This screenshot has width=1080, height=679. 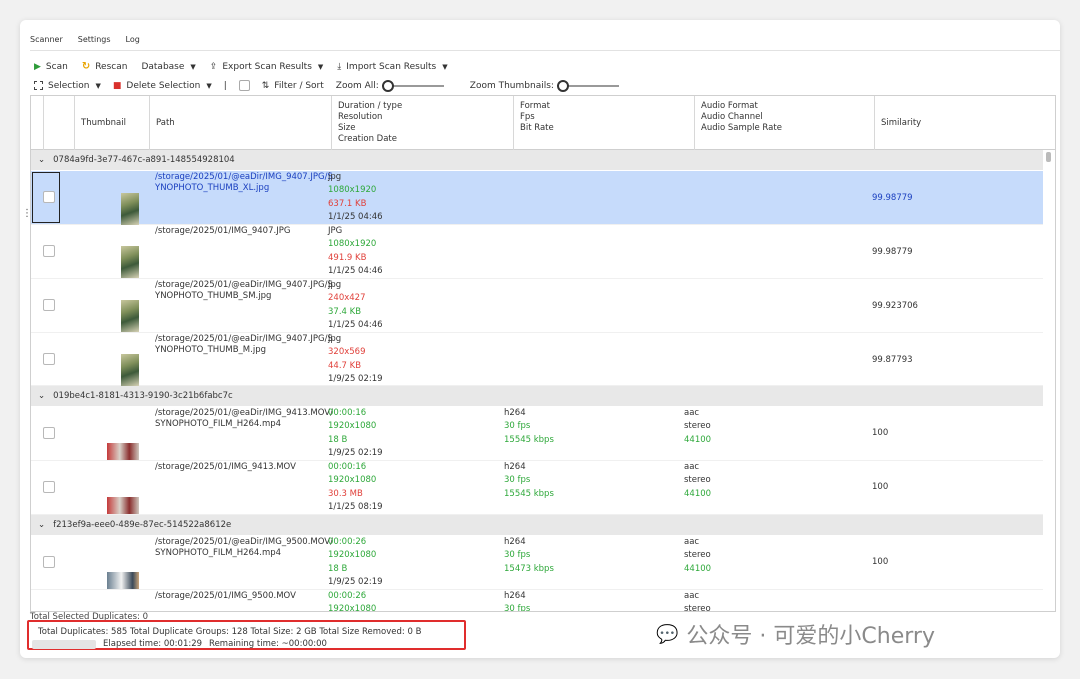 I want to click on vertical-scrollbar, so click(x=1048, y=157).